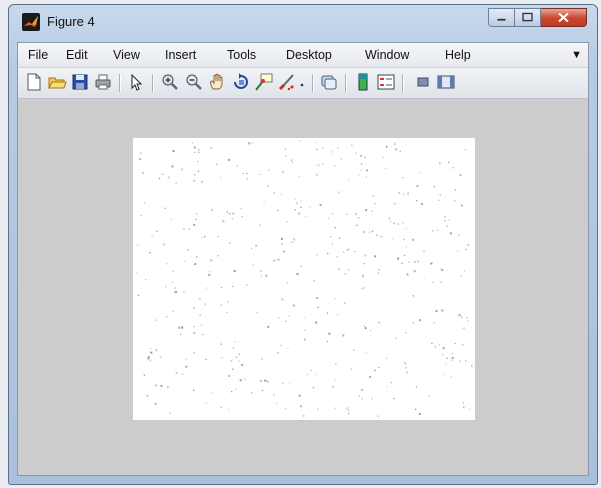 Image resolution: width=601 pixels, height=488 pixels. I want to click on menu-view: View, so click(126, 55).